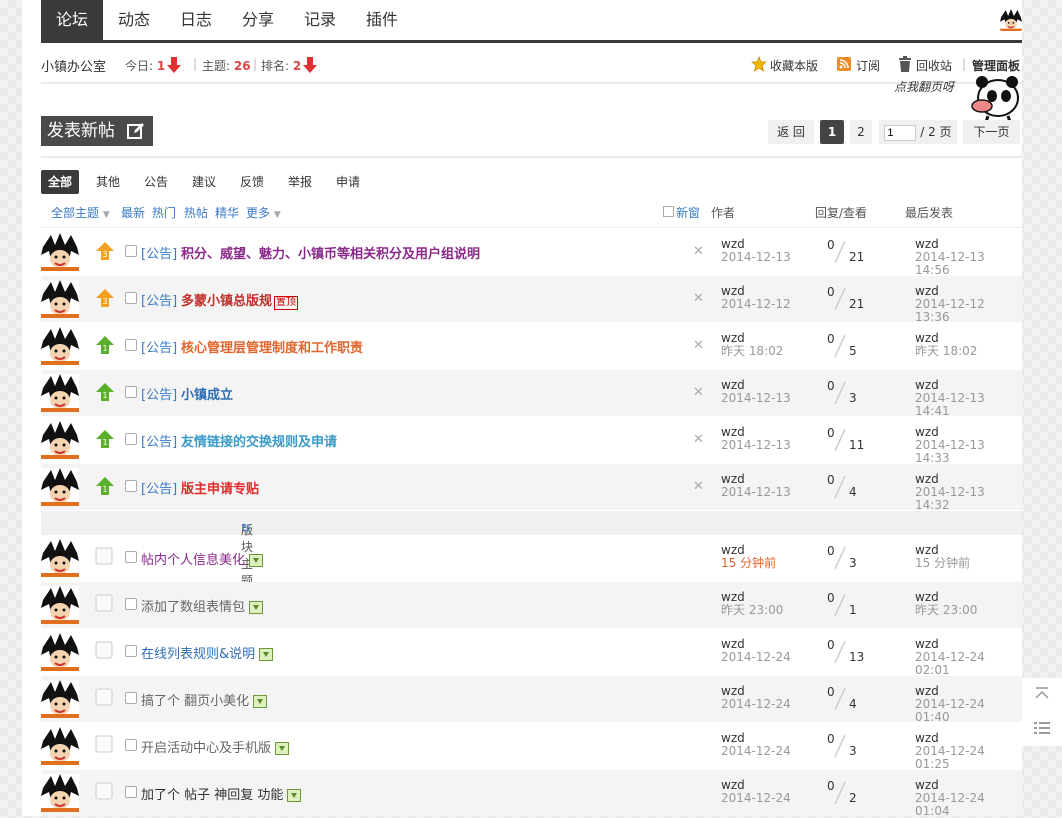  Describe the element at coordinates (258, 20) in the screenshot. I see `tab-share: 分享` at that location.